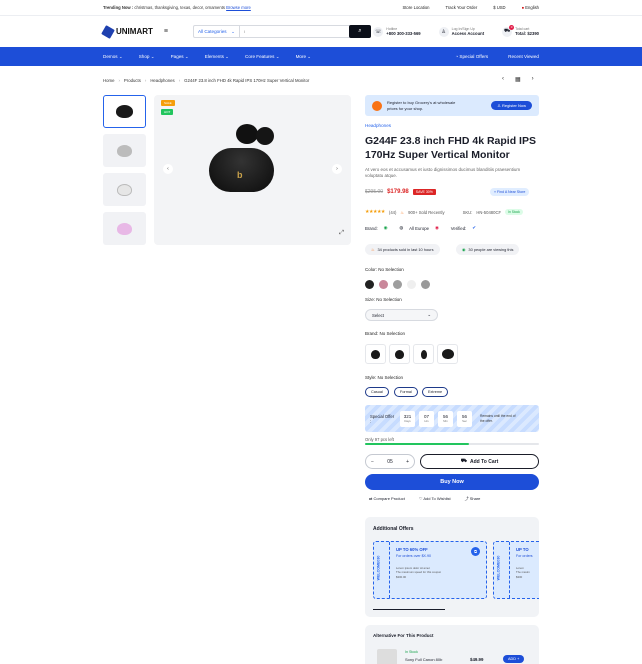 Image resolution: width=642 pixels, height=664 pixels. What do you see at coordinates (518, 79) in the screenshot?
I see `grid-icon: ▦` at bounding box center [518, 79].